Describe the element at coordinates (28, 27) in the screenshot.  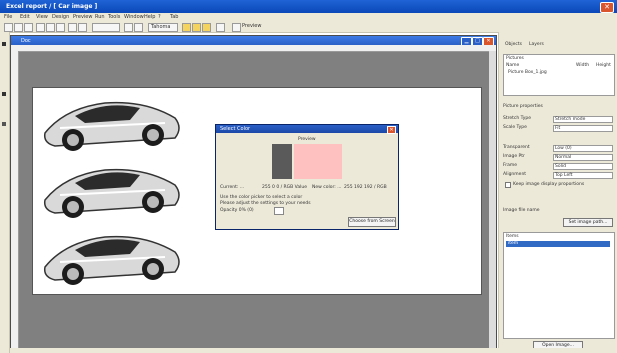
I see `save-icon` at that location.